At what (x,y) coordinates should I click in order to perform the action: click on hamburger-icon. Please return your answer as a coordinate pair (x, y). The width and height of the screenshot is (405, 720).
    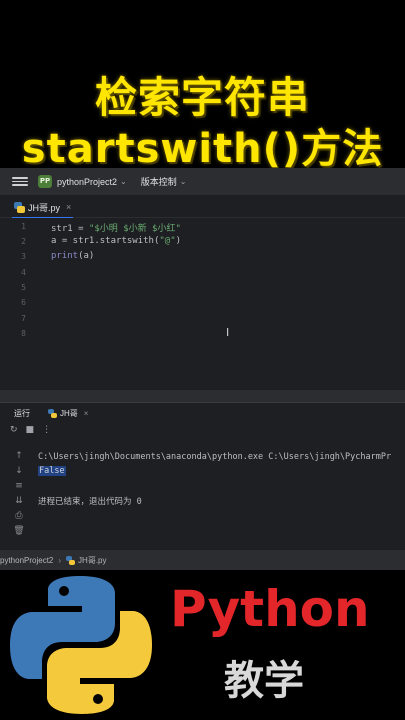
    Looking at the image, I should click on (20, 181).